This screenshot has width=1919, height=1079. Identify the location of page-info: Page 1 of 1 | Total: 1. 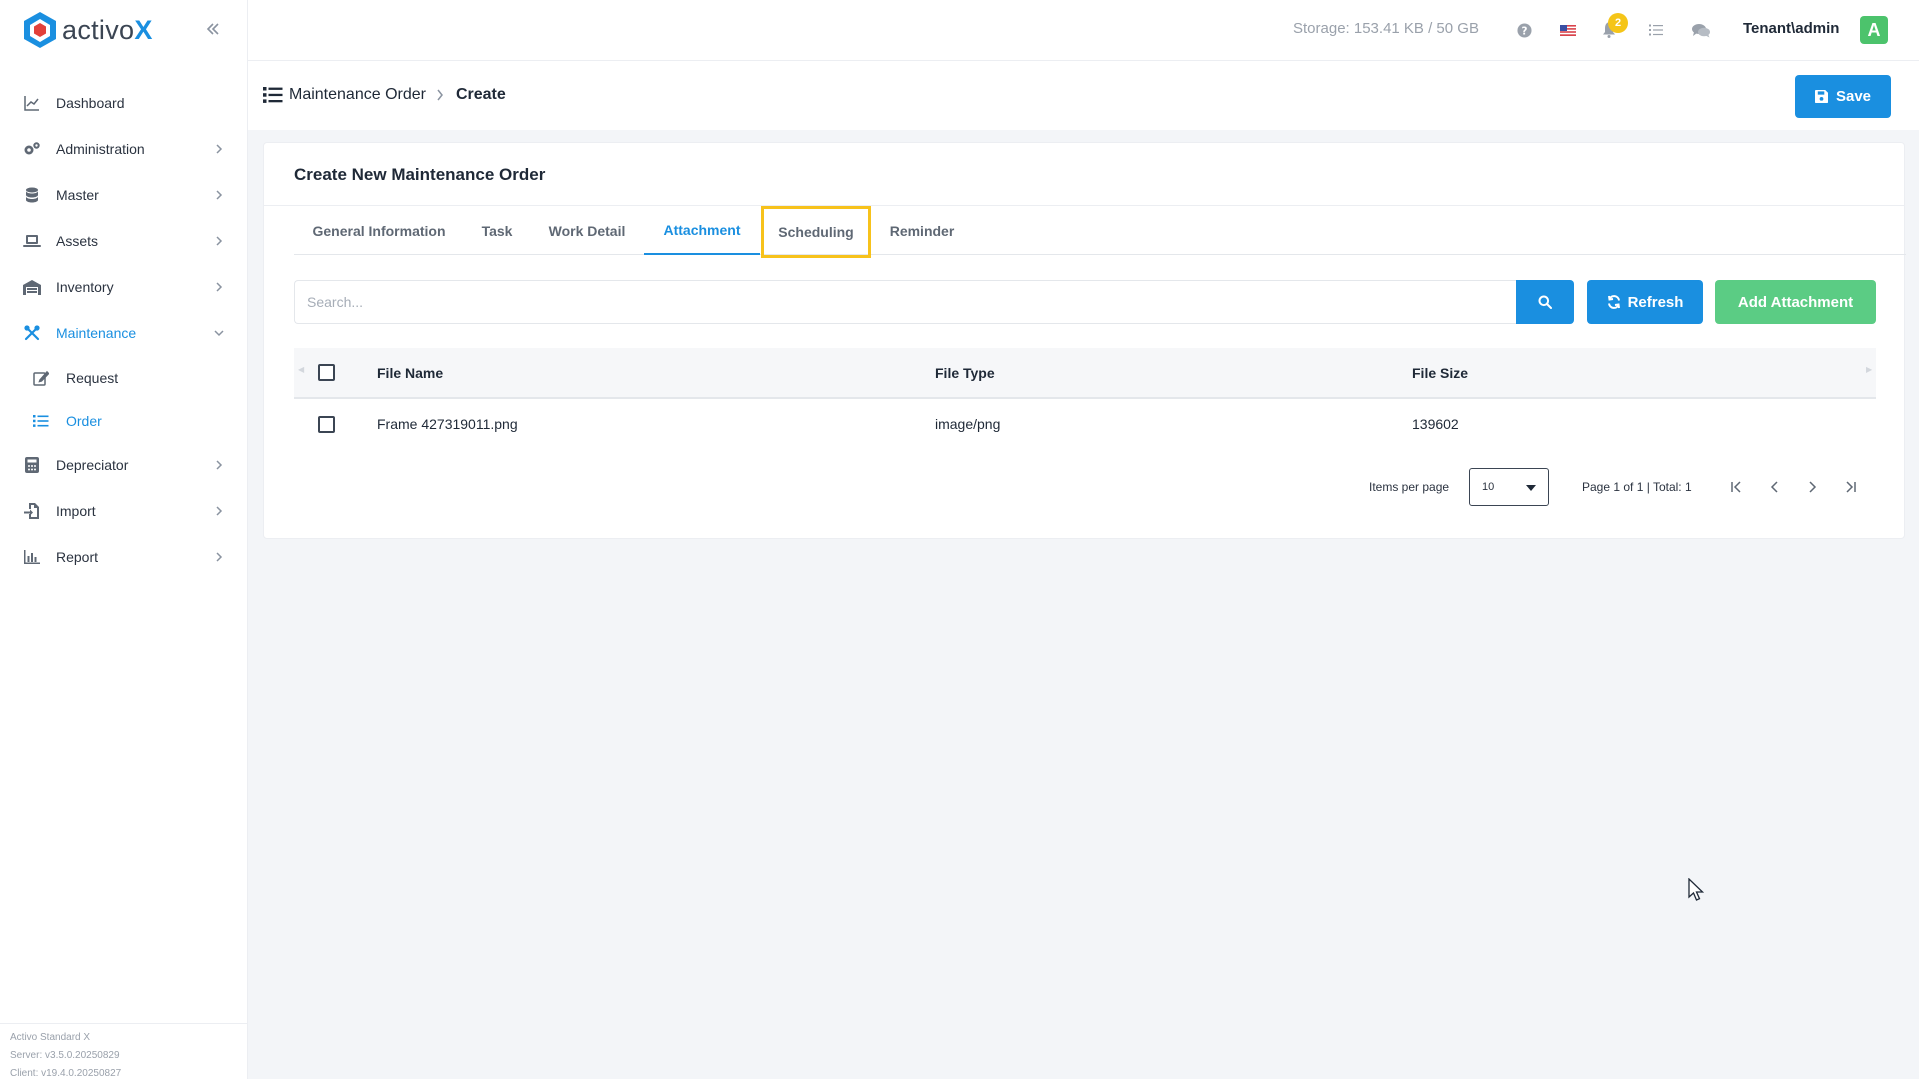
(1637, 487).